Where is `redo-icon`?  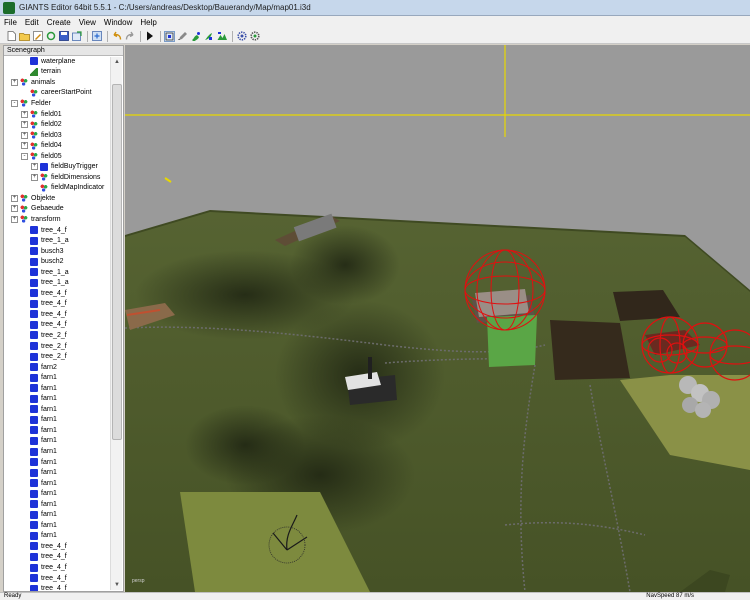 redo-icon is located at coordinates (129, 36).